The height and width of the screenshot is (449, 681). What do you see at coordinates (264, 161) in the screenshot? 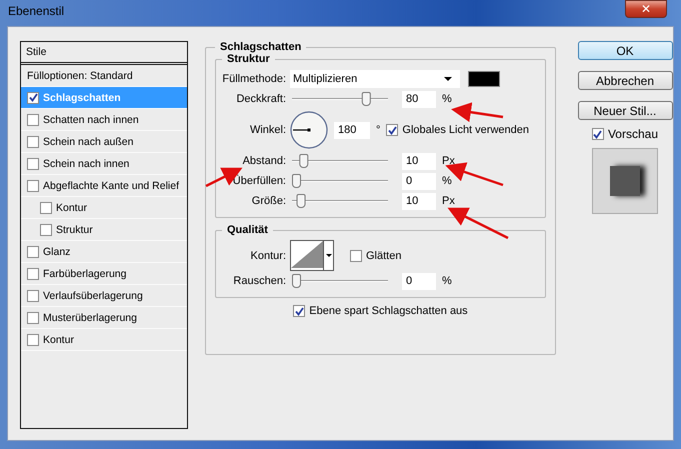
I see `field-label: Abstand:` at bounding box center [264, 161].